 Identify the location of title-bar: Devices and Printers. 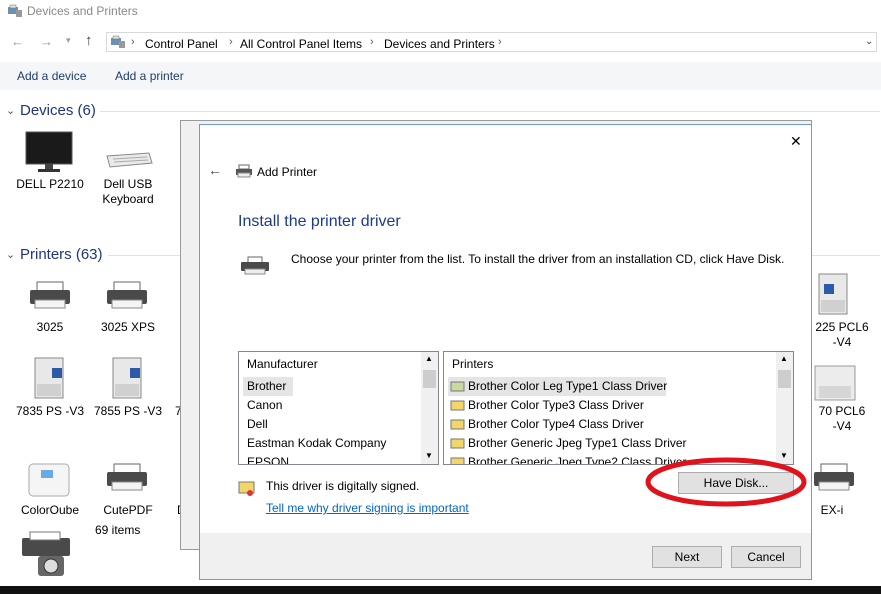
(440, 12).